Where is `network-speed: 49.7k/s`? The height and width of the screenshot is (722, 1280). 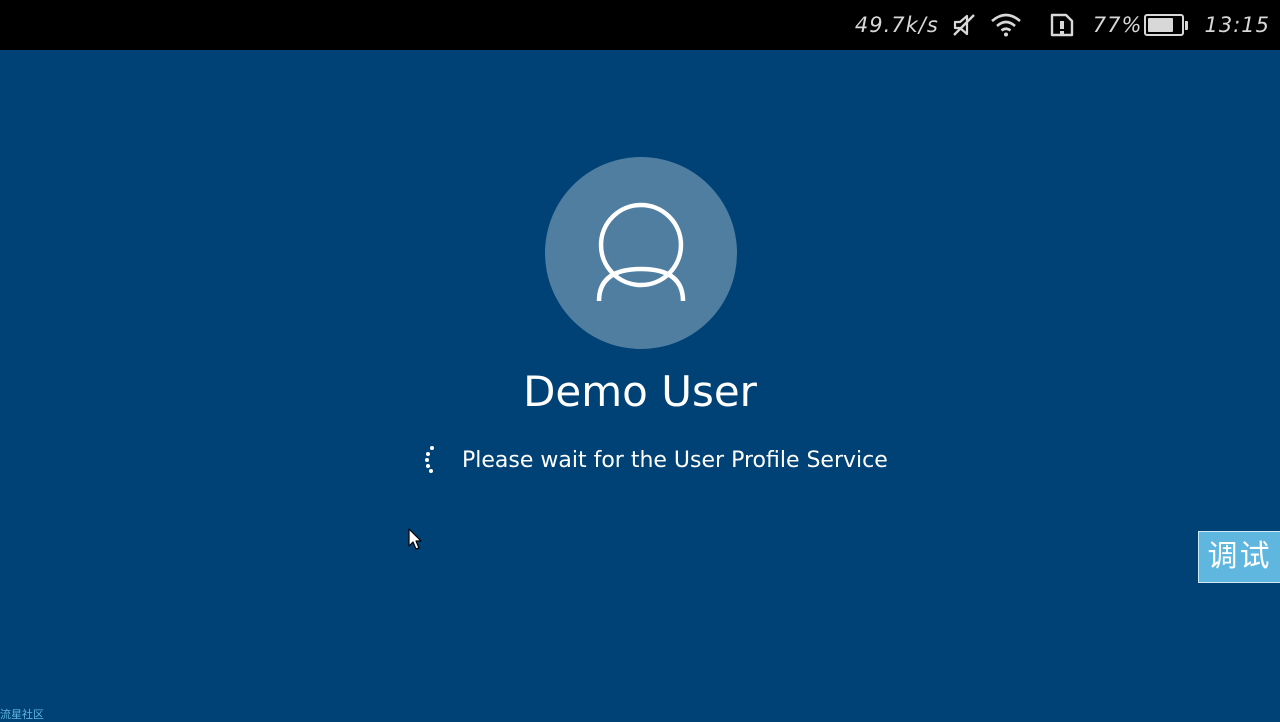 network-speed: 49.7k/s is located at coordinates (896, 25).